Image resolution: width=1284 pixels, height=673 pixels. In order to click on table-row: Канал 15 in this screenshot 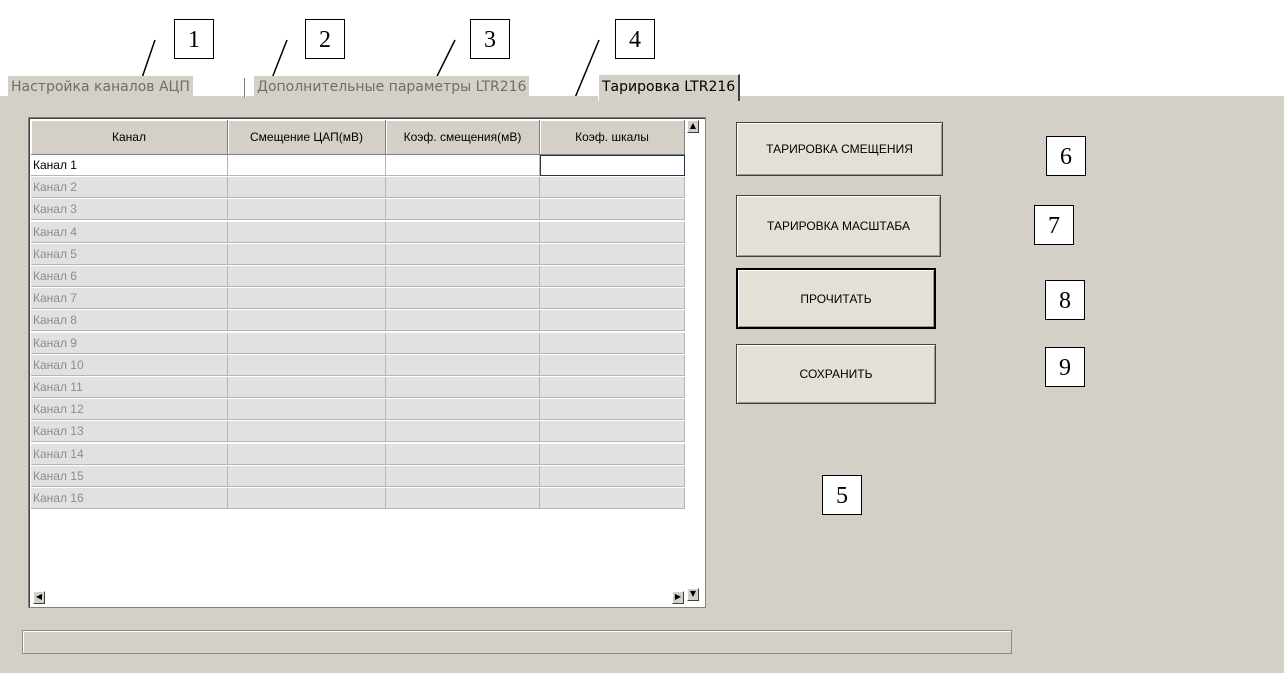, I will do `click(358, 476)`.